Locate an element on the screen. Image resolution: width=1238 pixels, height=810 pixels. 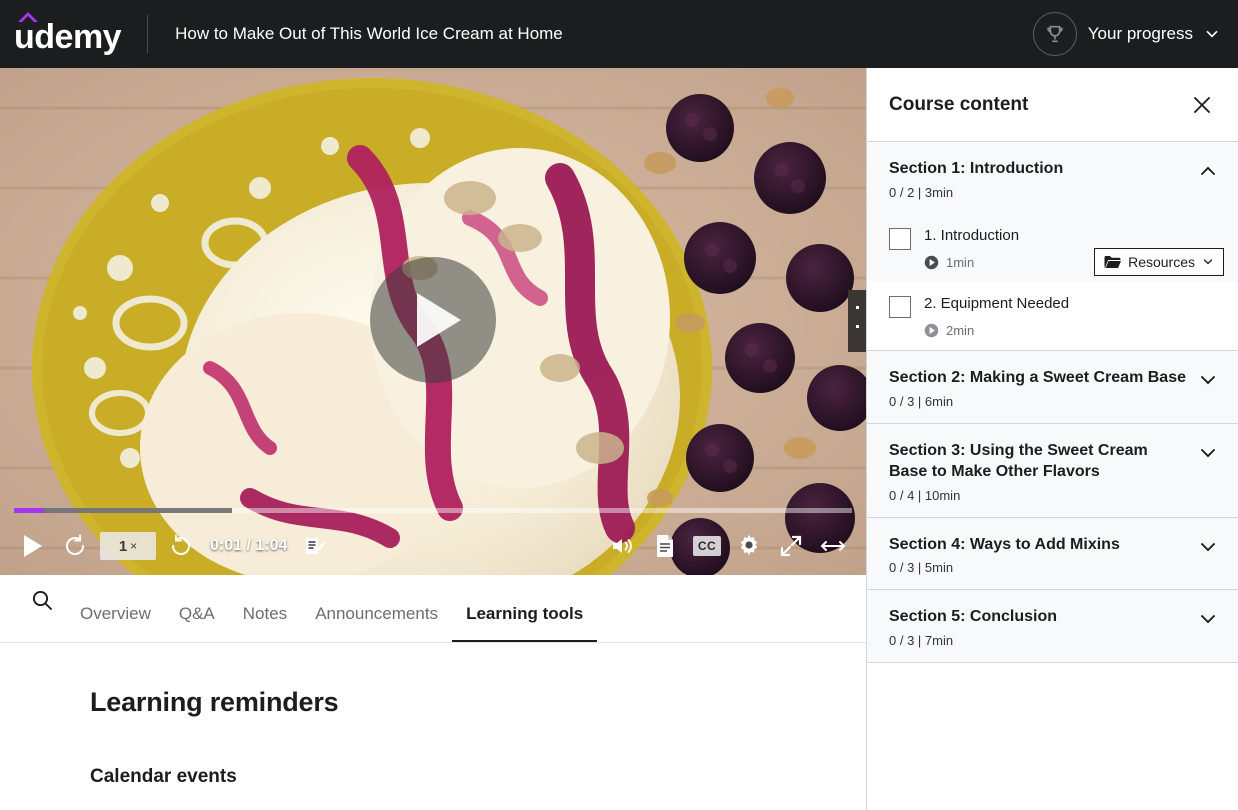
tab-announcements: Announcements is located at coordinates (376, 608).